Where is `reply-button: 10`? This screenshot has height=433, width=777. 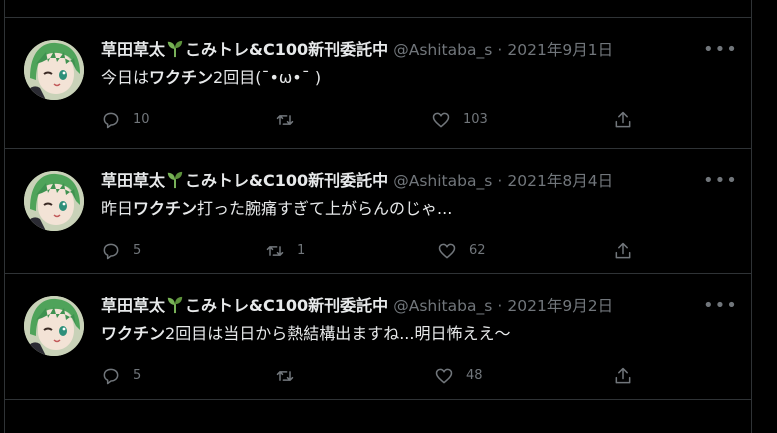 reply-button: 10 is located at coordinates (125, 120).